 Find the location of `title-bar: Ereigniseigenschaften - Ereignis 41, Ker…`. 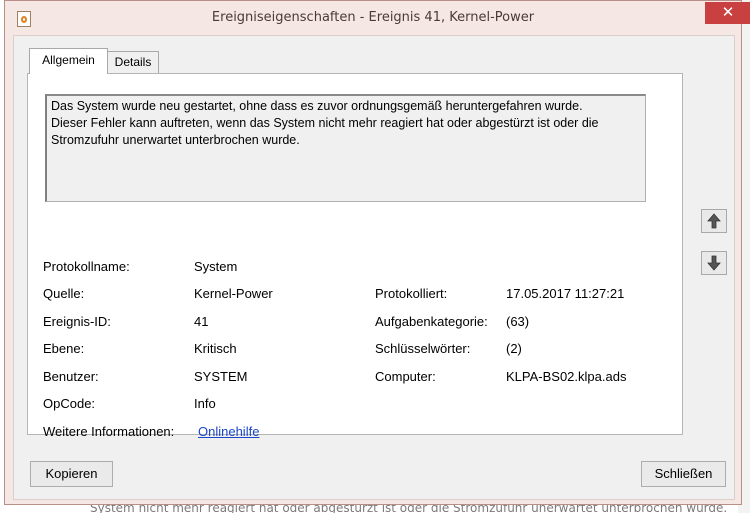

title-bar: Ereigniseigenschaften - Ereignis 41, Ker… is located at coordinates (377, 19).